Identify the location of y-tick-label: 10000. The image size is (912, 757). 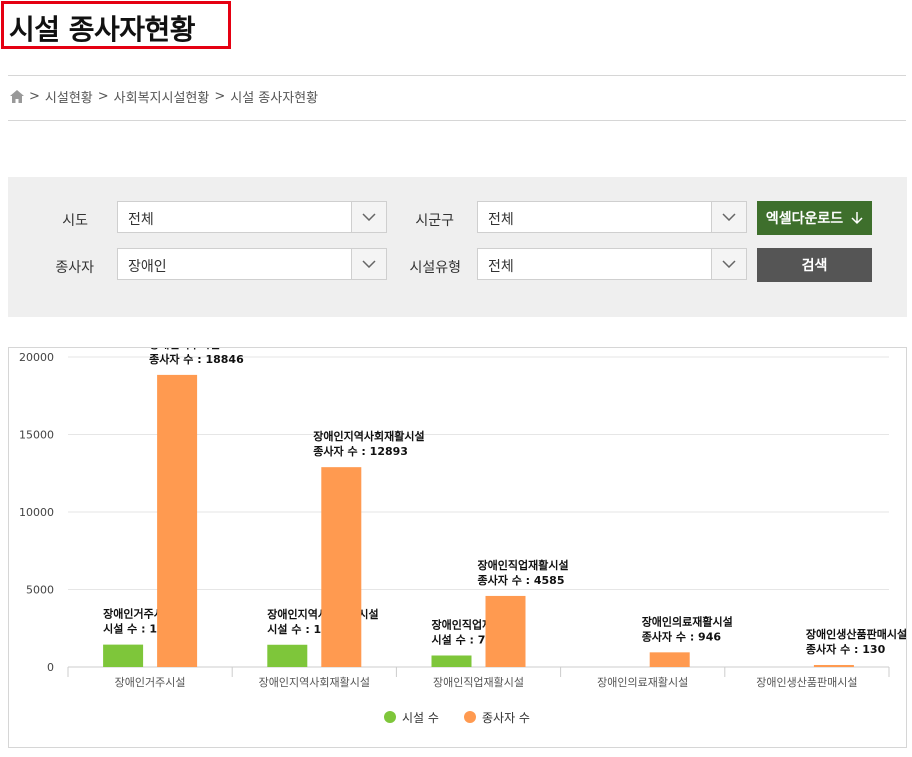
(36, 512).